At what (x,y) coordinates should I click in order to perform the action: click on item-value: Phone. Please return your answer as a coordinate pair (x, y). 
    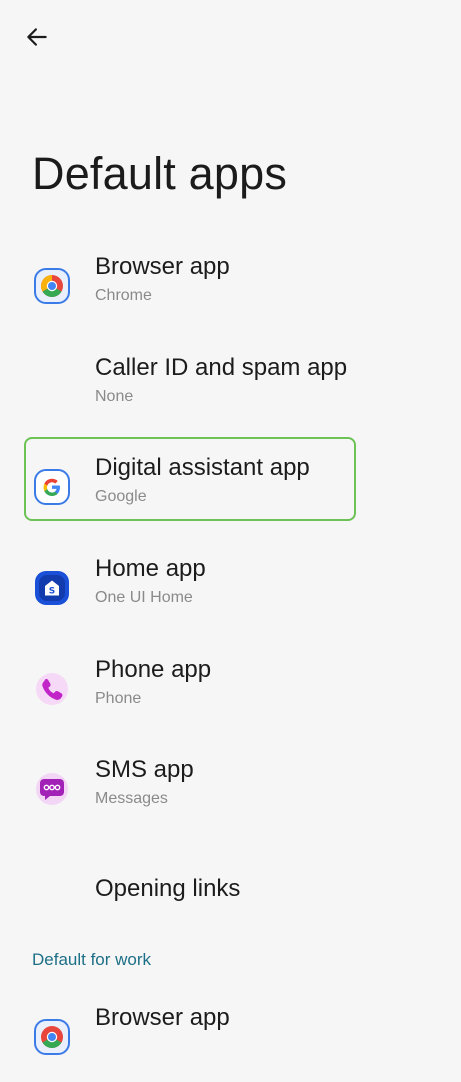
    Looking at the image, I should click on (118, 698).